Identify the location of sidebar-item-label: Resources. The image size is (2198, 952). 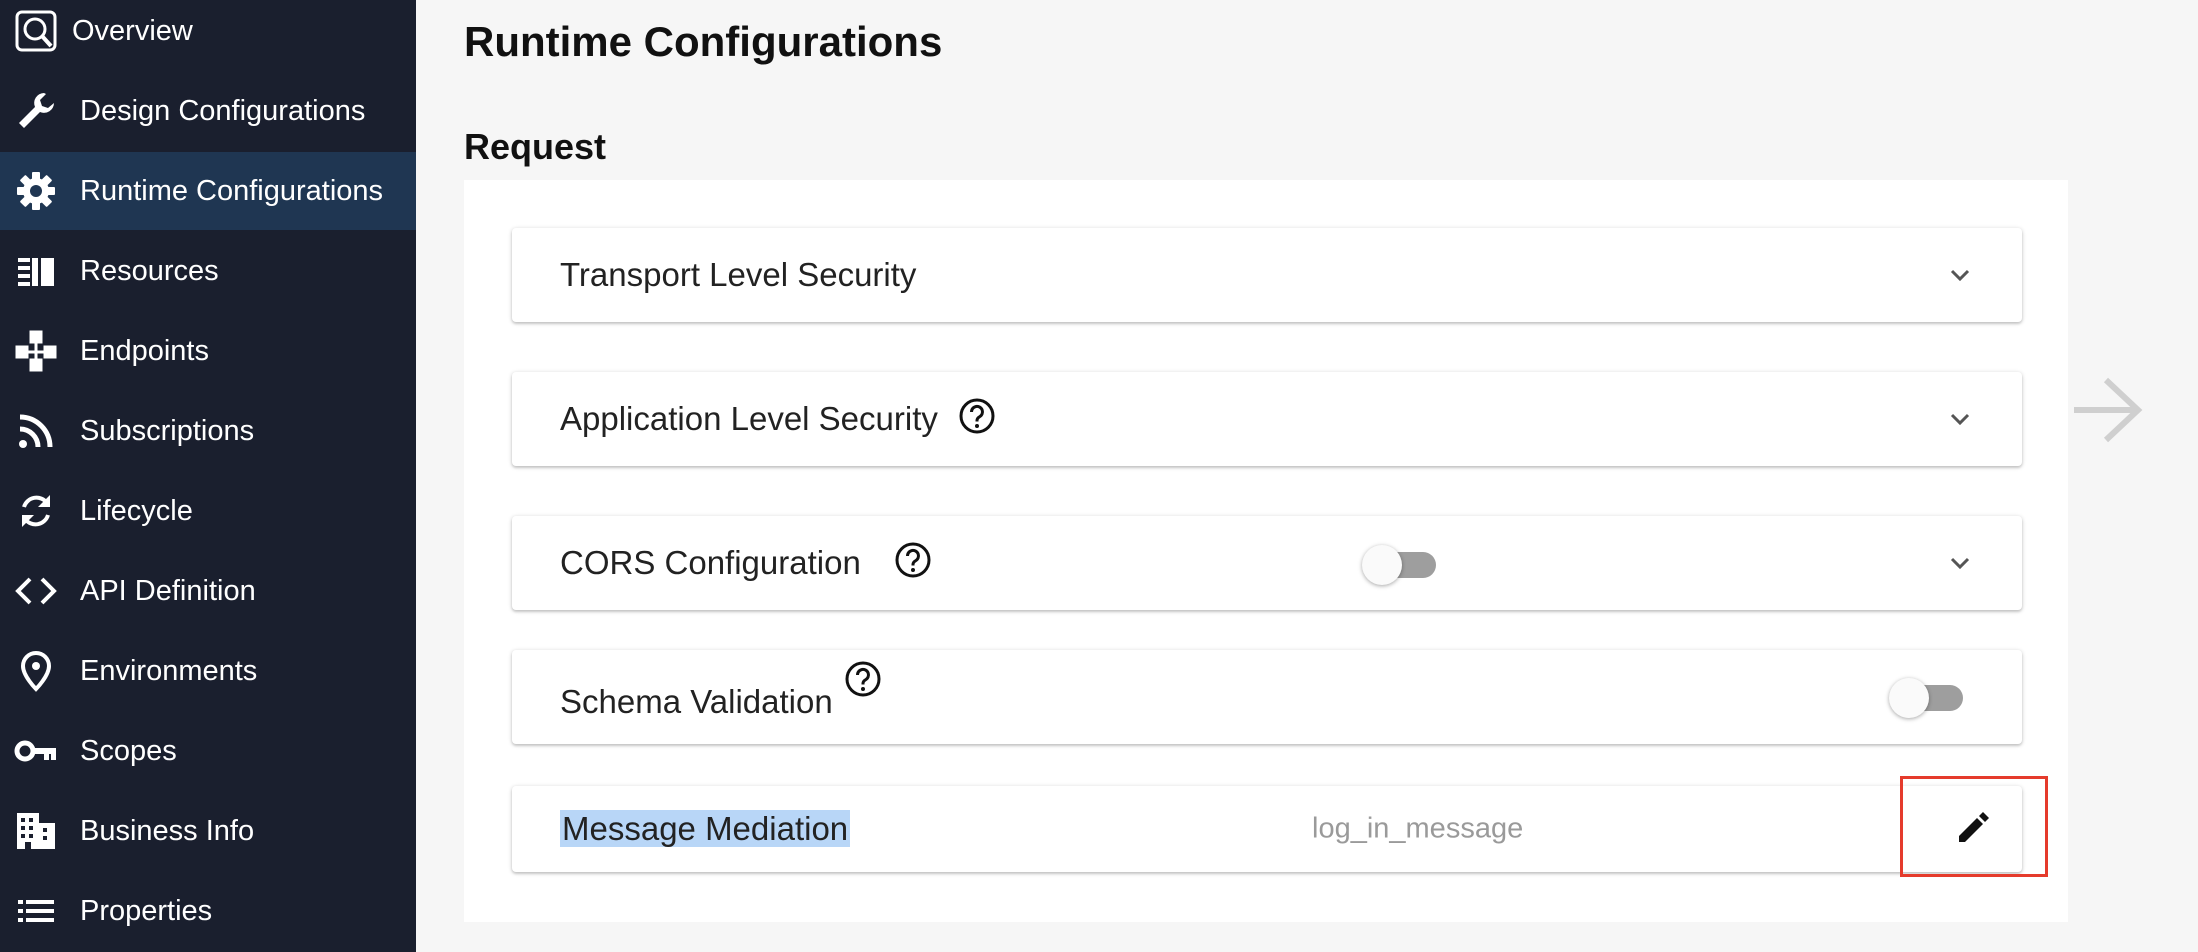
(149, 270).